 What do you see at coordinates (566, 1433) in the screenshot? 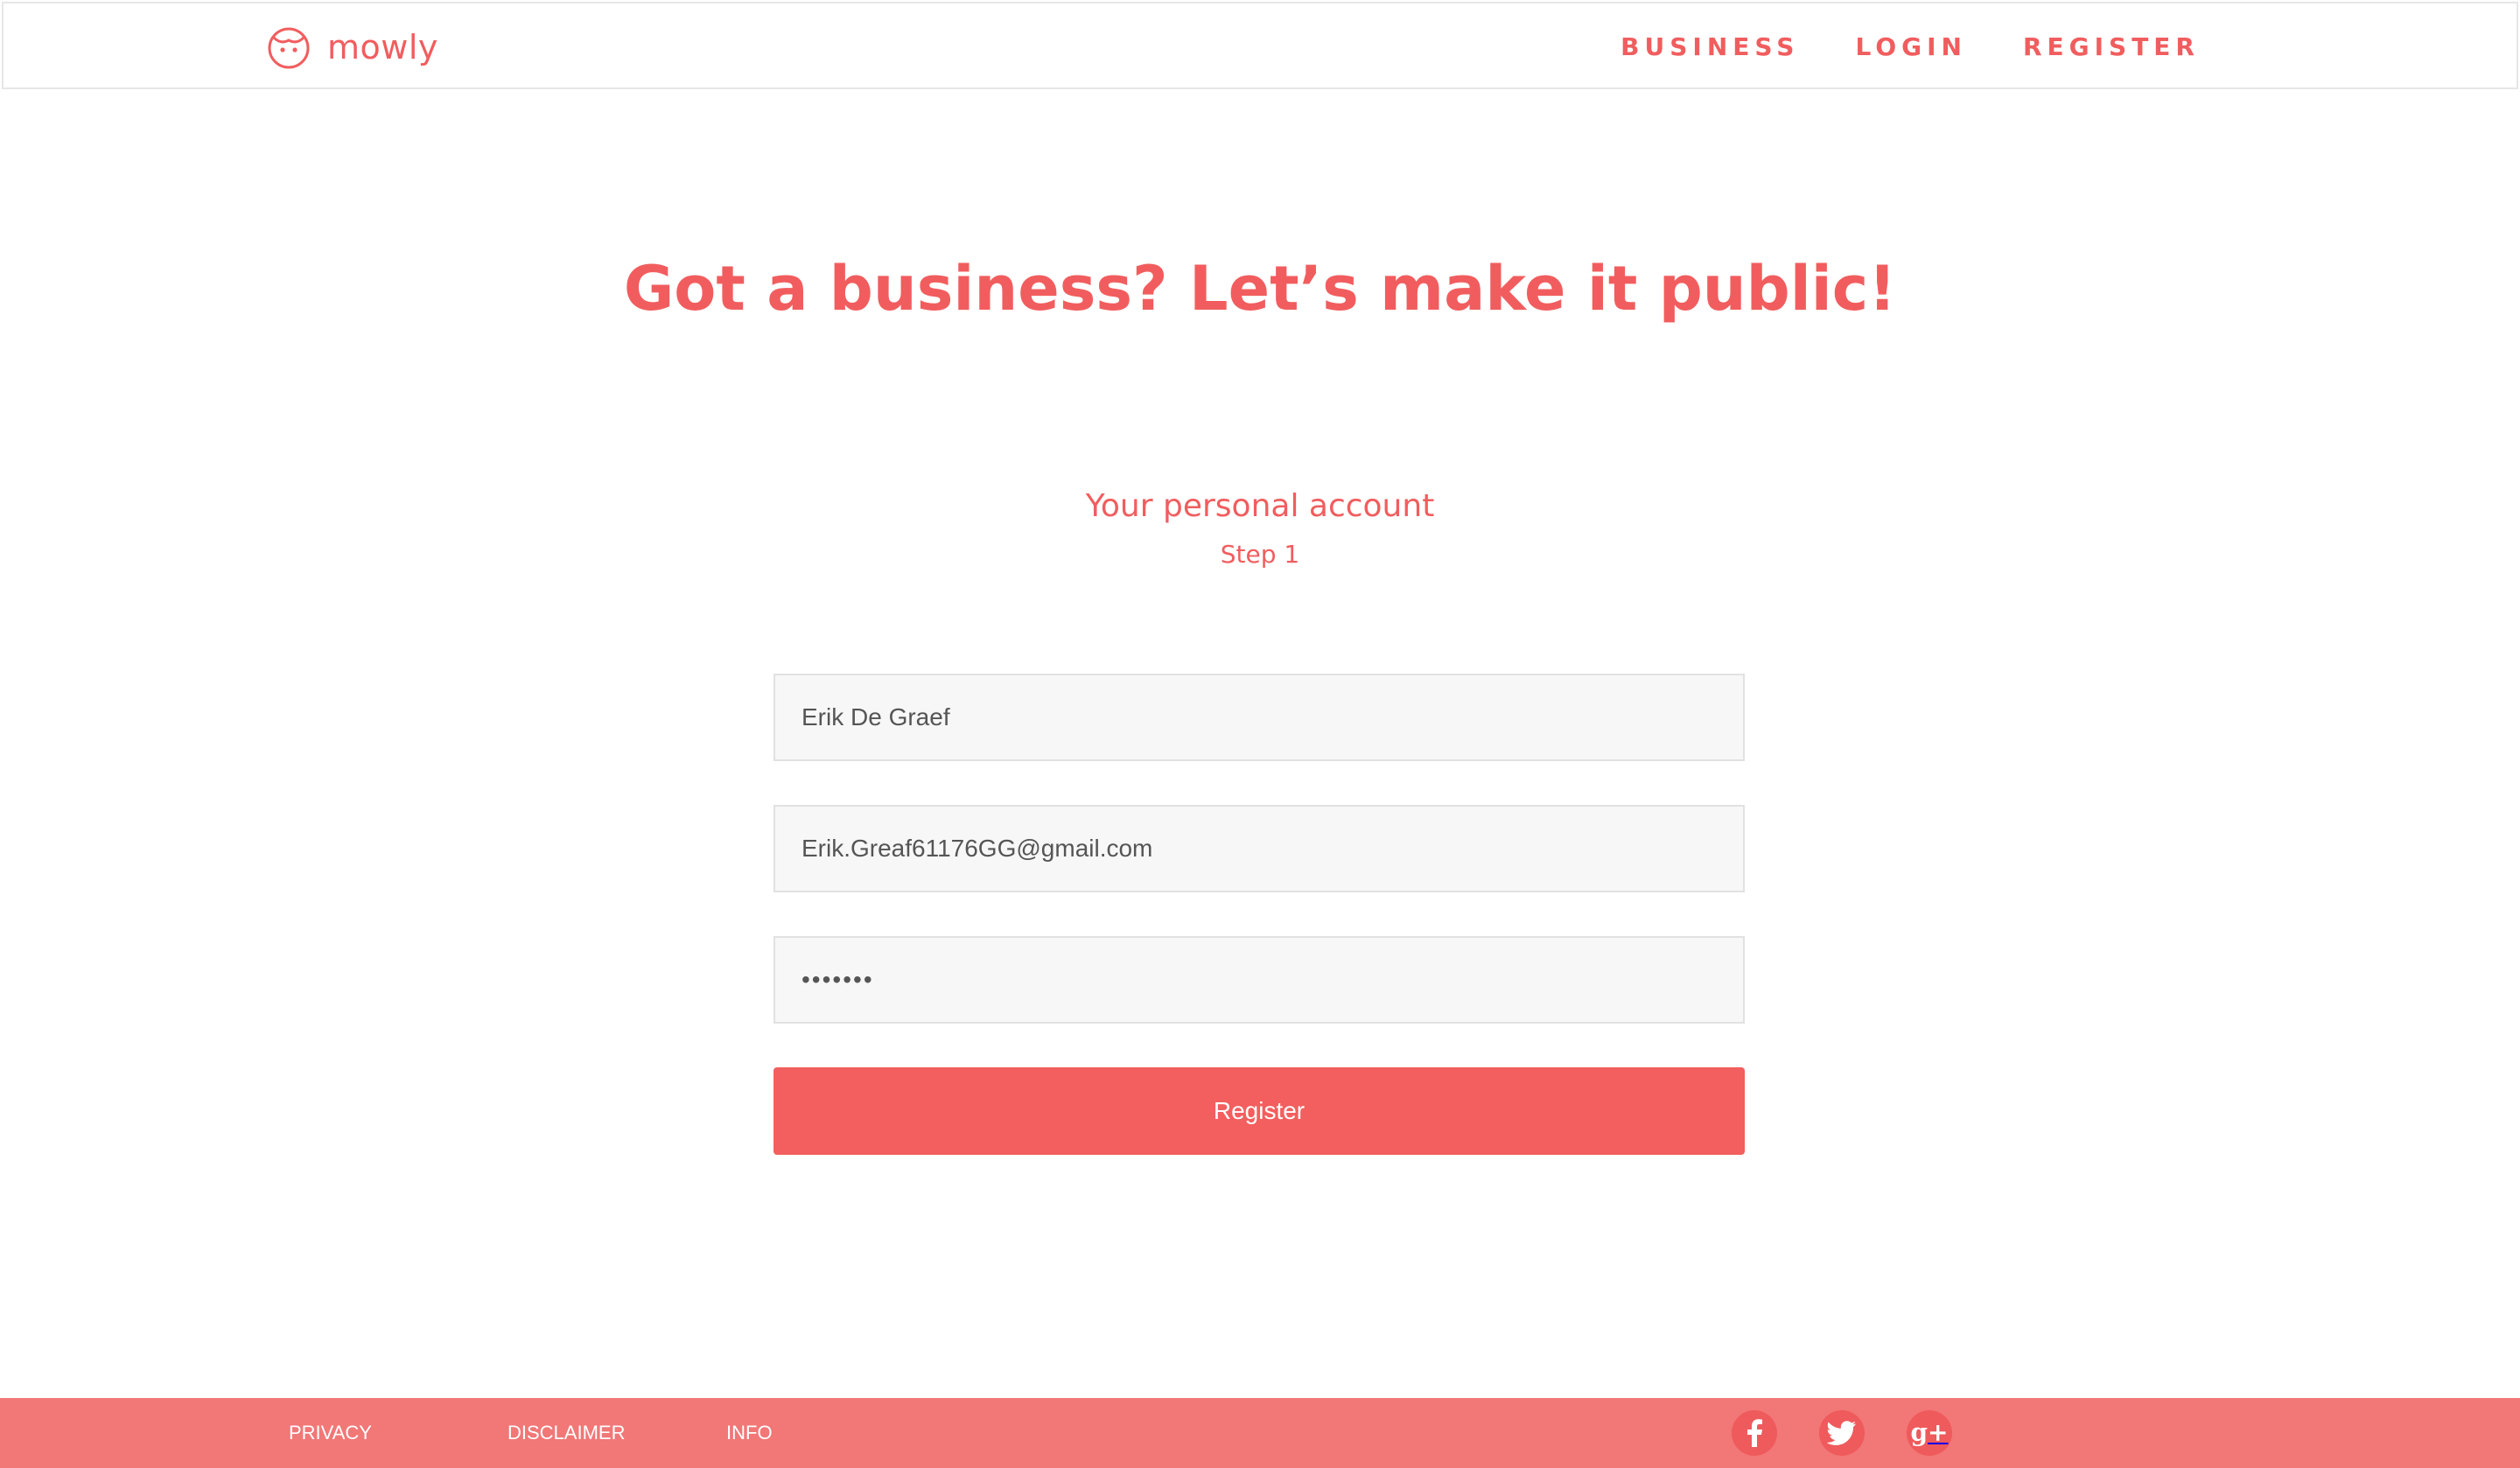
I see `footer-disclaimer-link: DISCLAIMER` at bounding box center [566, 1433].